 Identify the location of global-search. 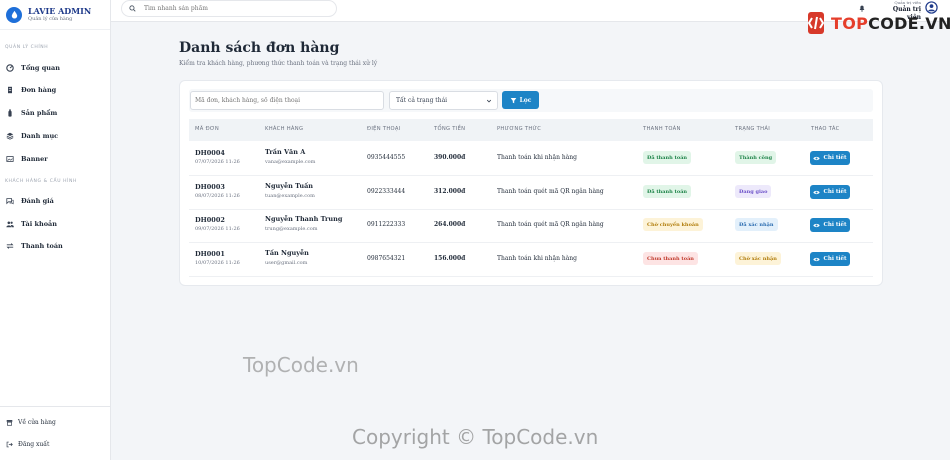
(229, 8).